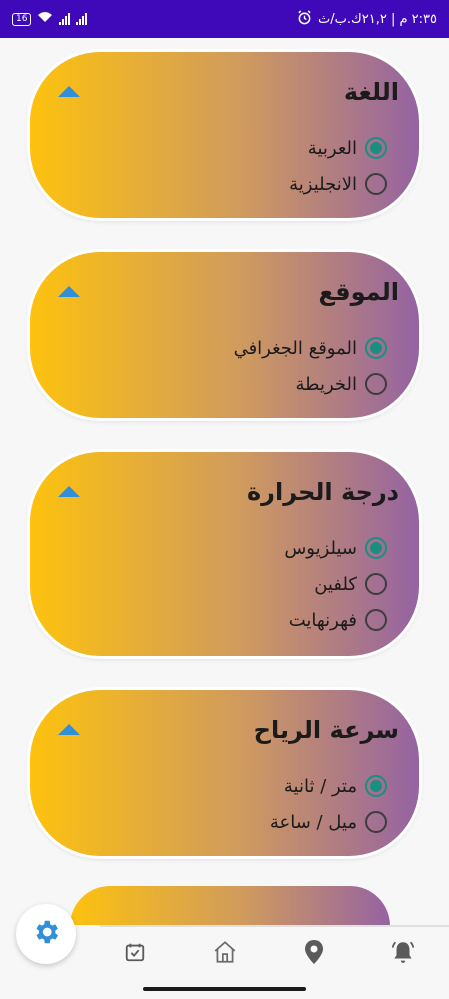 Image resolution: width=449 pixels, height=999 pixels. What do you see at coordinates (295, 348) in the screenshot?
I see `option-label: الموقع الجغرافي` at bounding box center [295, 348].